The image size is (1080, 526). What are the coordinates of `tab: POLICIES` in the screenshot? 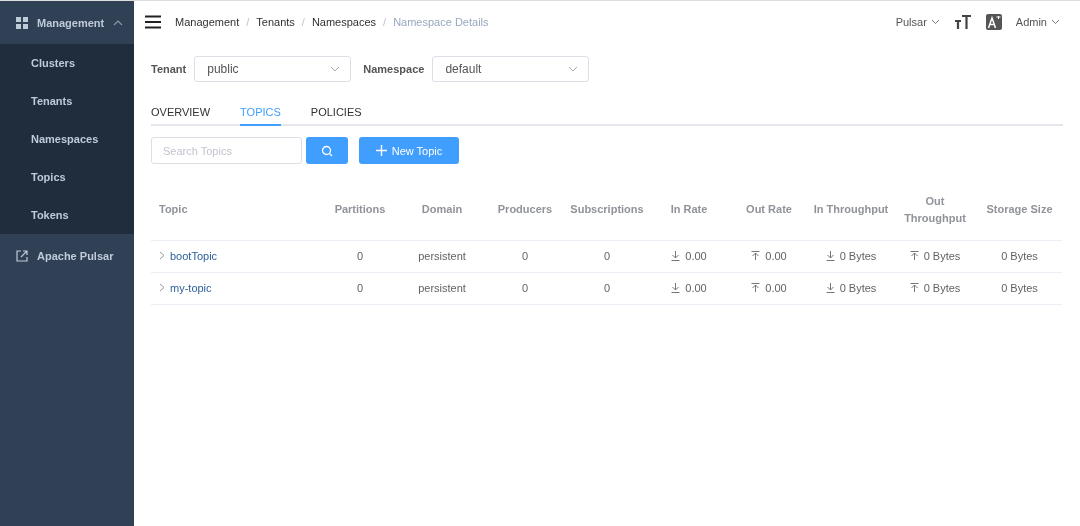 It's located at (336, 116).